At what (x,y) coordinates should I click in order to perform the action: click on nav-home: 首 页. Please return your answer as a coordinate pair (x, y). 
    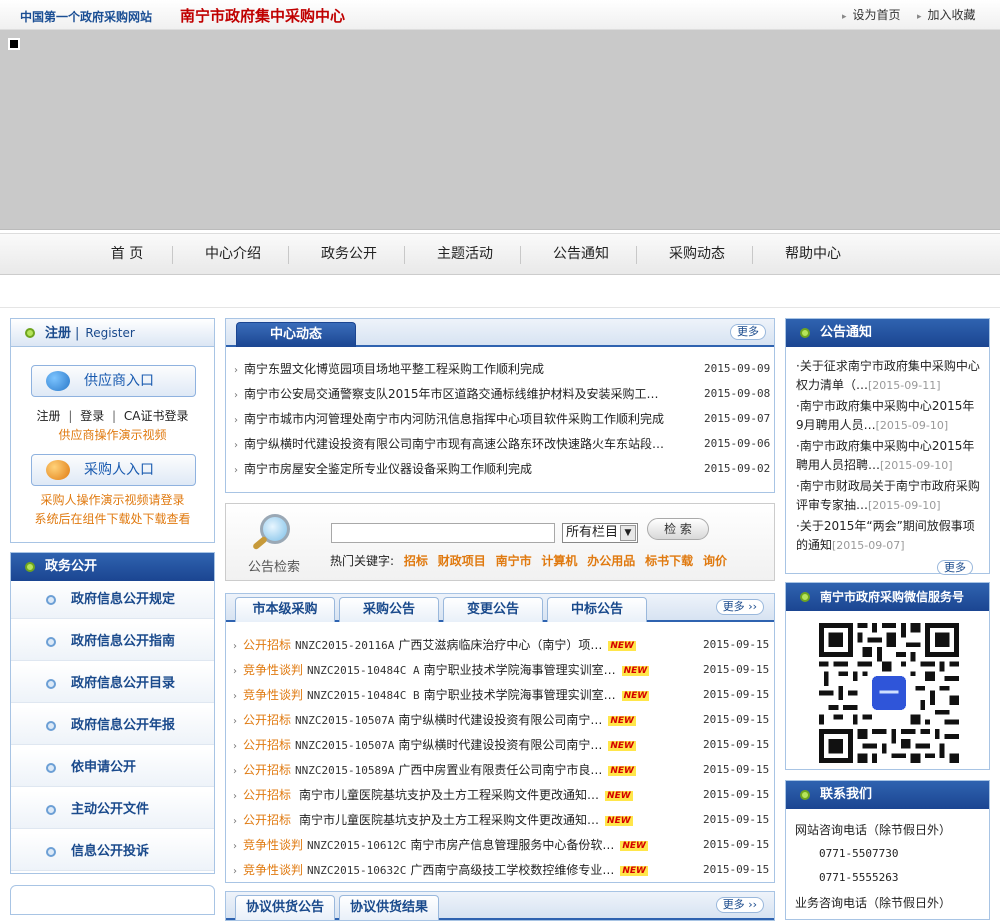
    Looking at the image, I should click on (127, 254).